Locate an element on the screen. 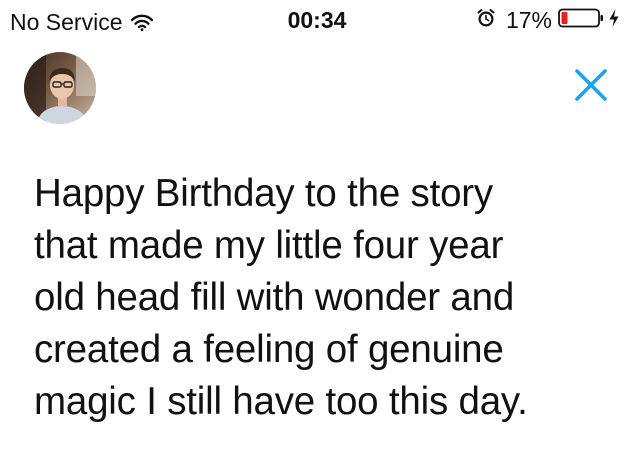 This screenshot has height=469, width=634. battery-icon is located at coordinates (581, 20).